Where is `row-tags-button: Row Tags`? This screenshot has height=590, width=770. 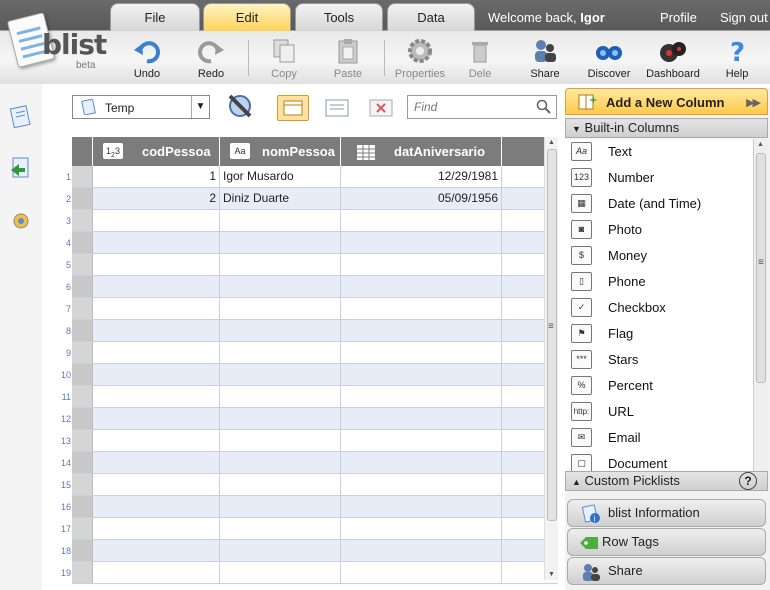
row-tags-button: Row Tags is located at coordinates (666, 542).